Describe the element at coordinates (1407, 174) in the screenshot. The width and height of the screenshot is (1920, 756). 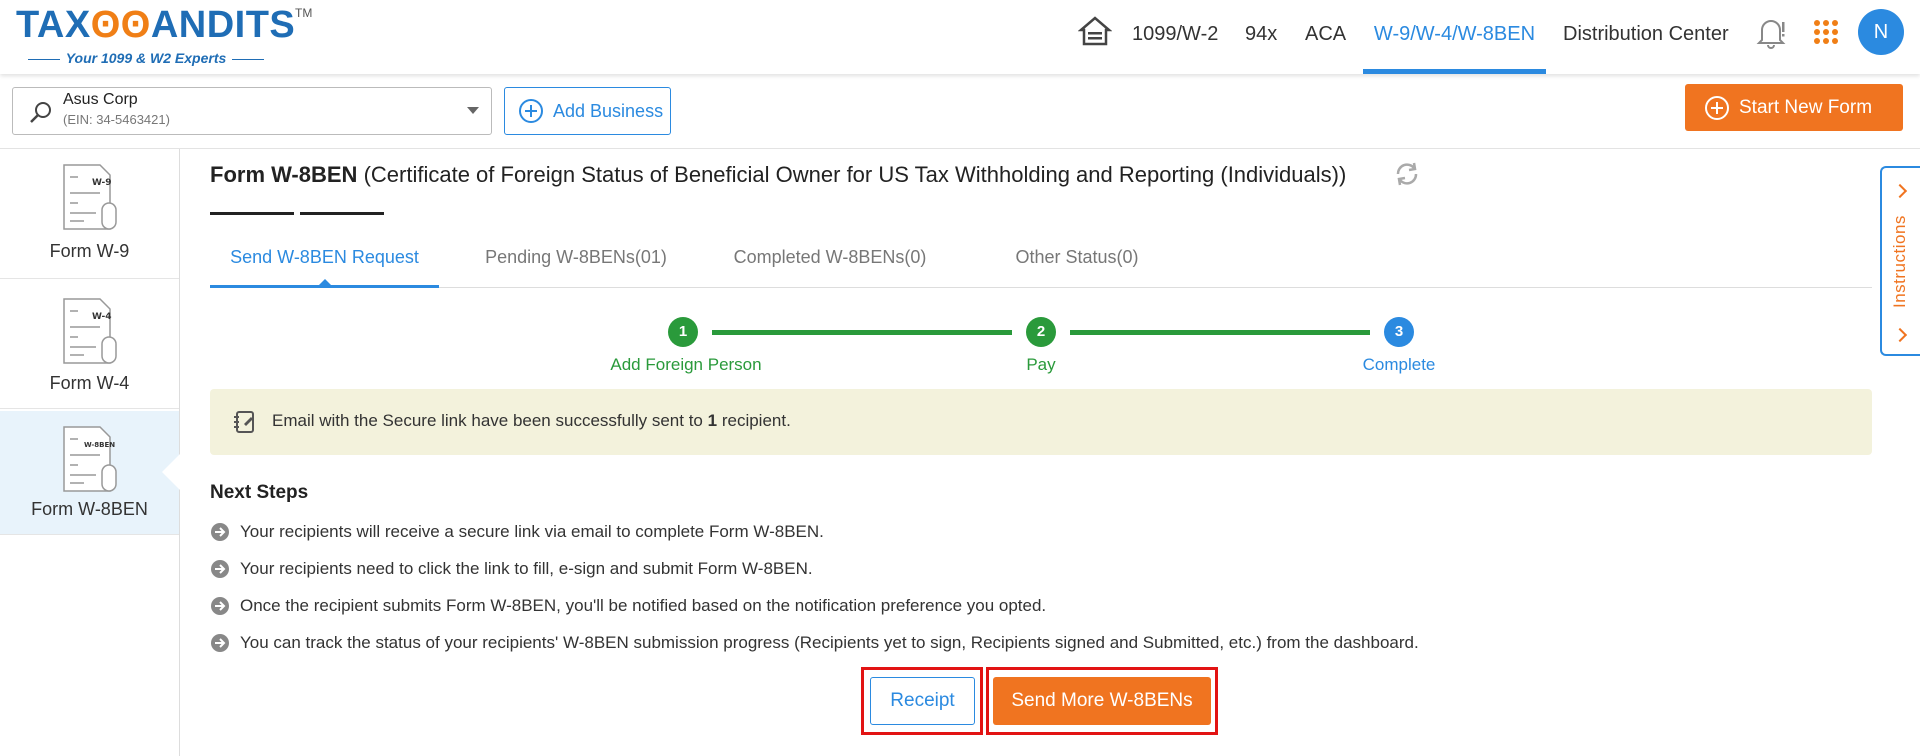
I see `refresh-icon` at that location.